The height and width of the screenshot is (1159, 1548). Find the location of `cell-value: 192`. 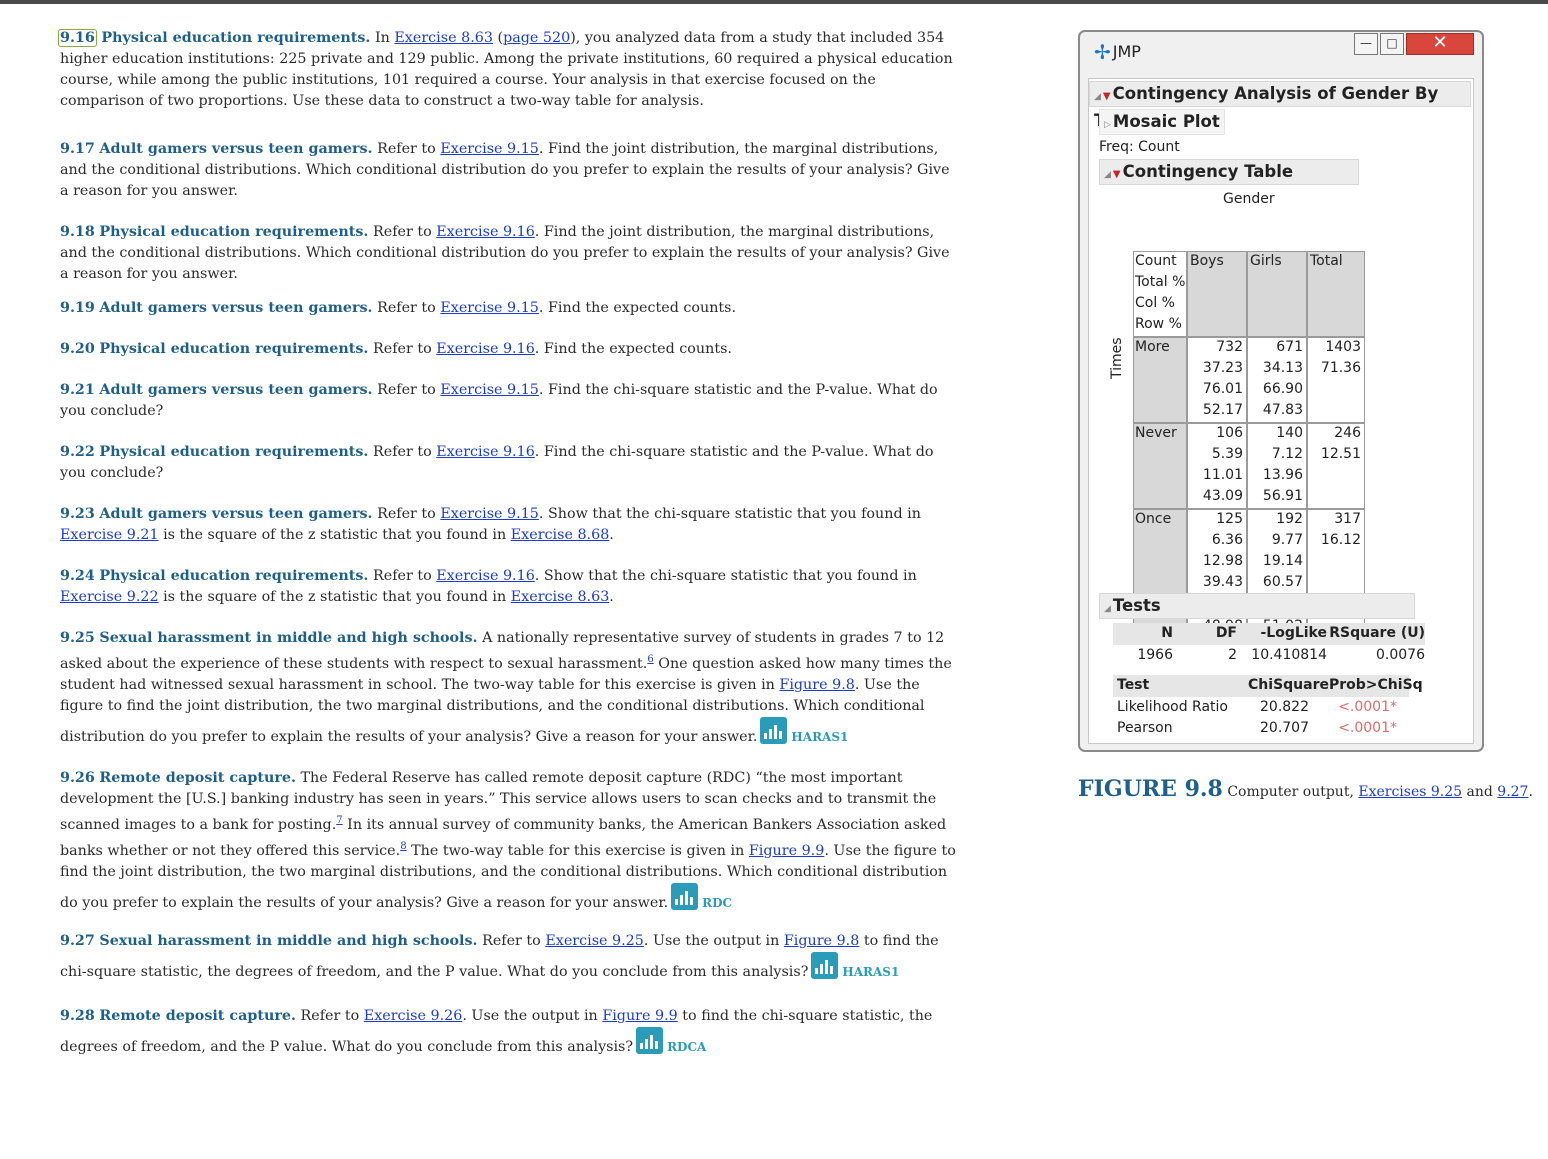

cell-value: 192 is located at coordinates (1289, 519).